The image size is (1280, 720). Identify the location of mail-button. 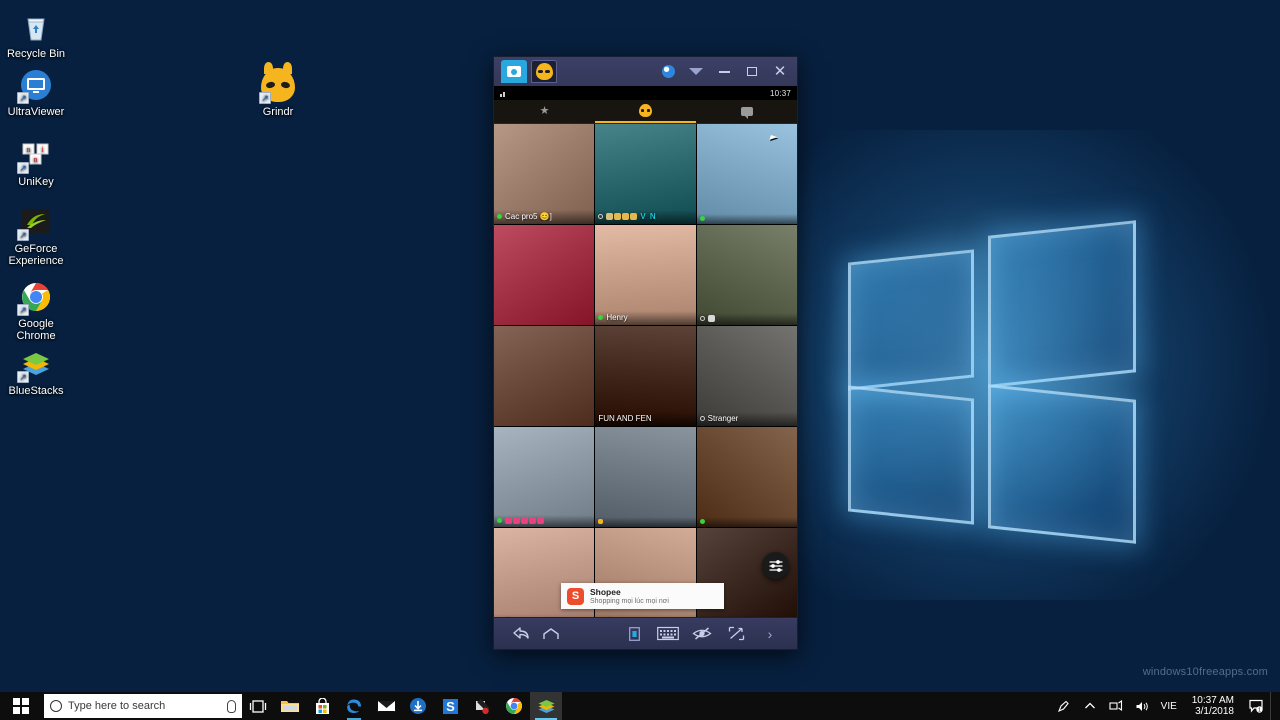
(386, 706).